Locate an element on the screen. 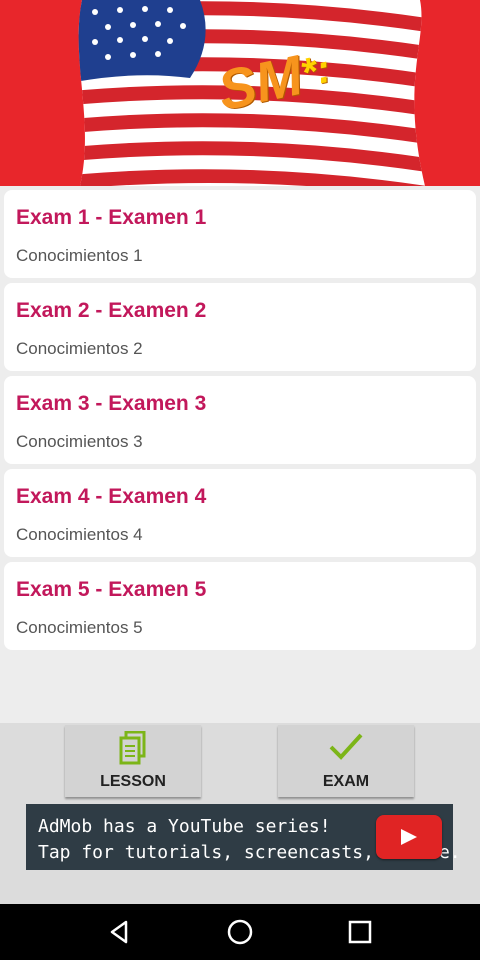 The image size is (480, 960). exam-subtitle: Conocimientos 1 is located at coordinates (79, 255).